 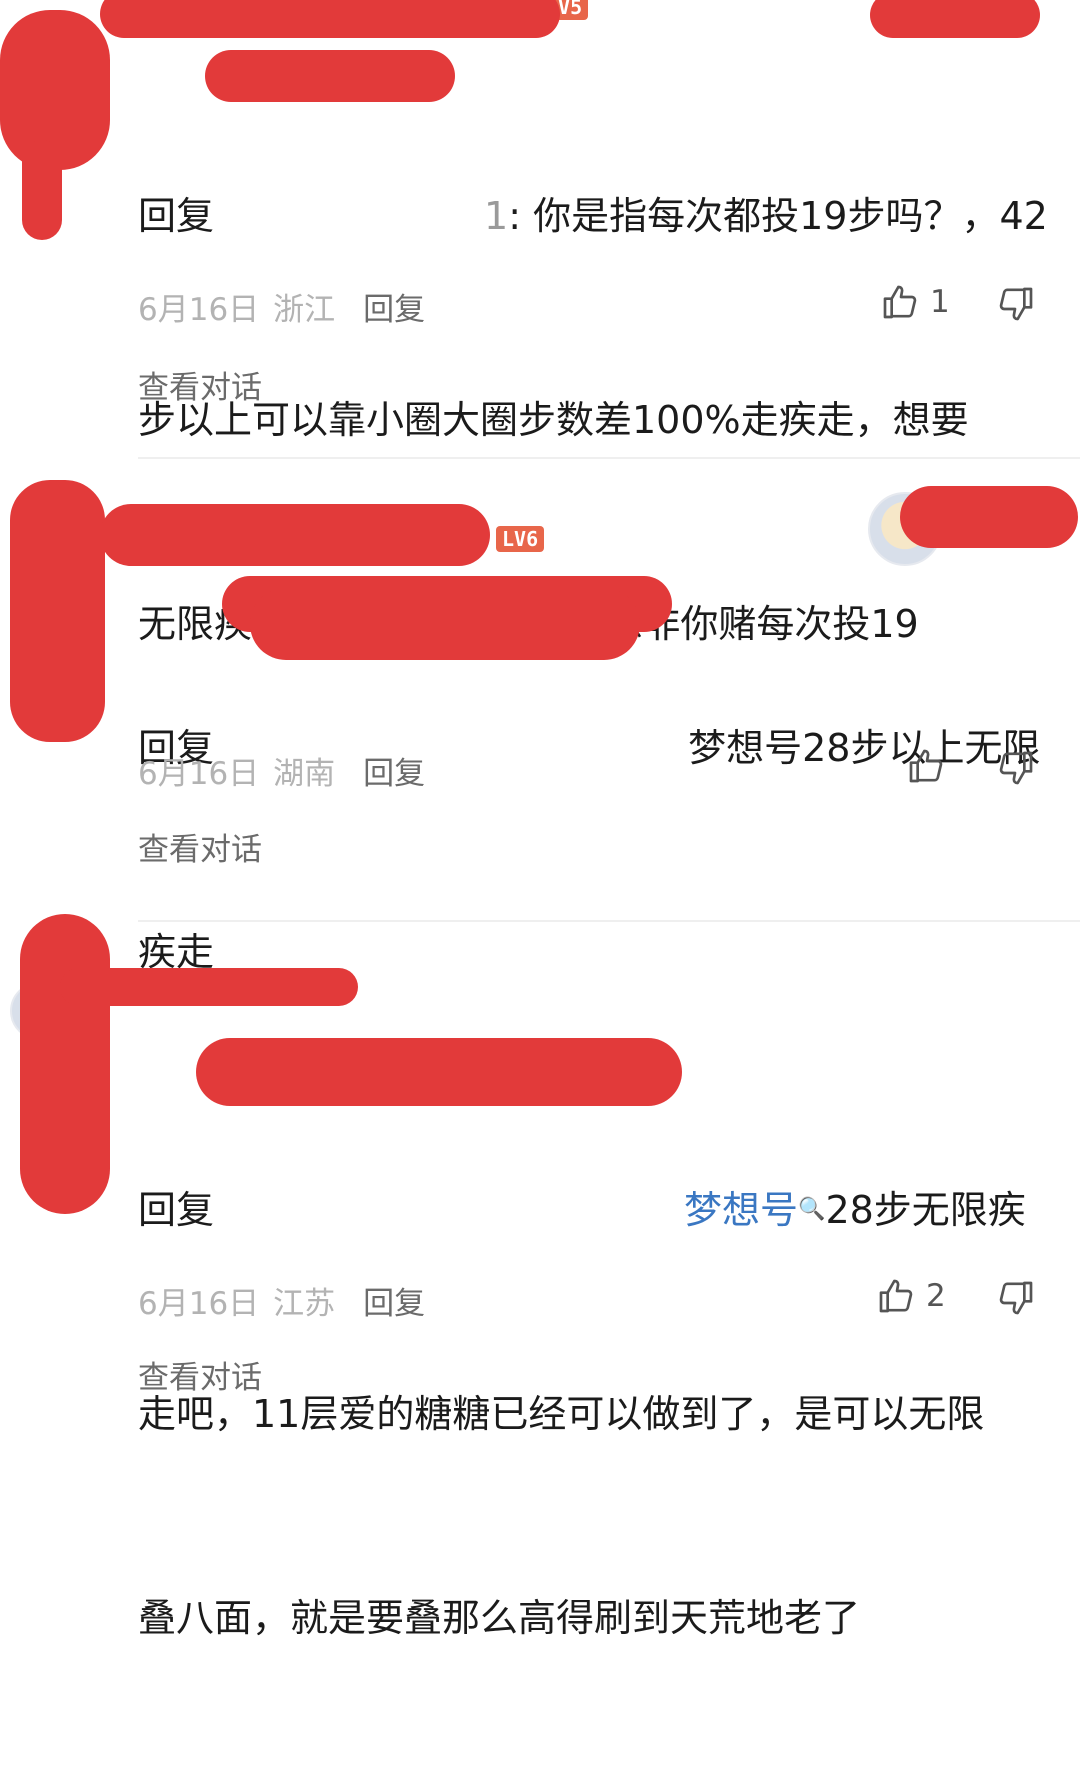 What do you see at coordinates (608, 1210) in the screenshot?
I see `comment-3-line-1: 回复 梦想号🔍28步无限疾` at bounding box center [608, 1210].